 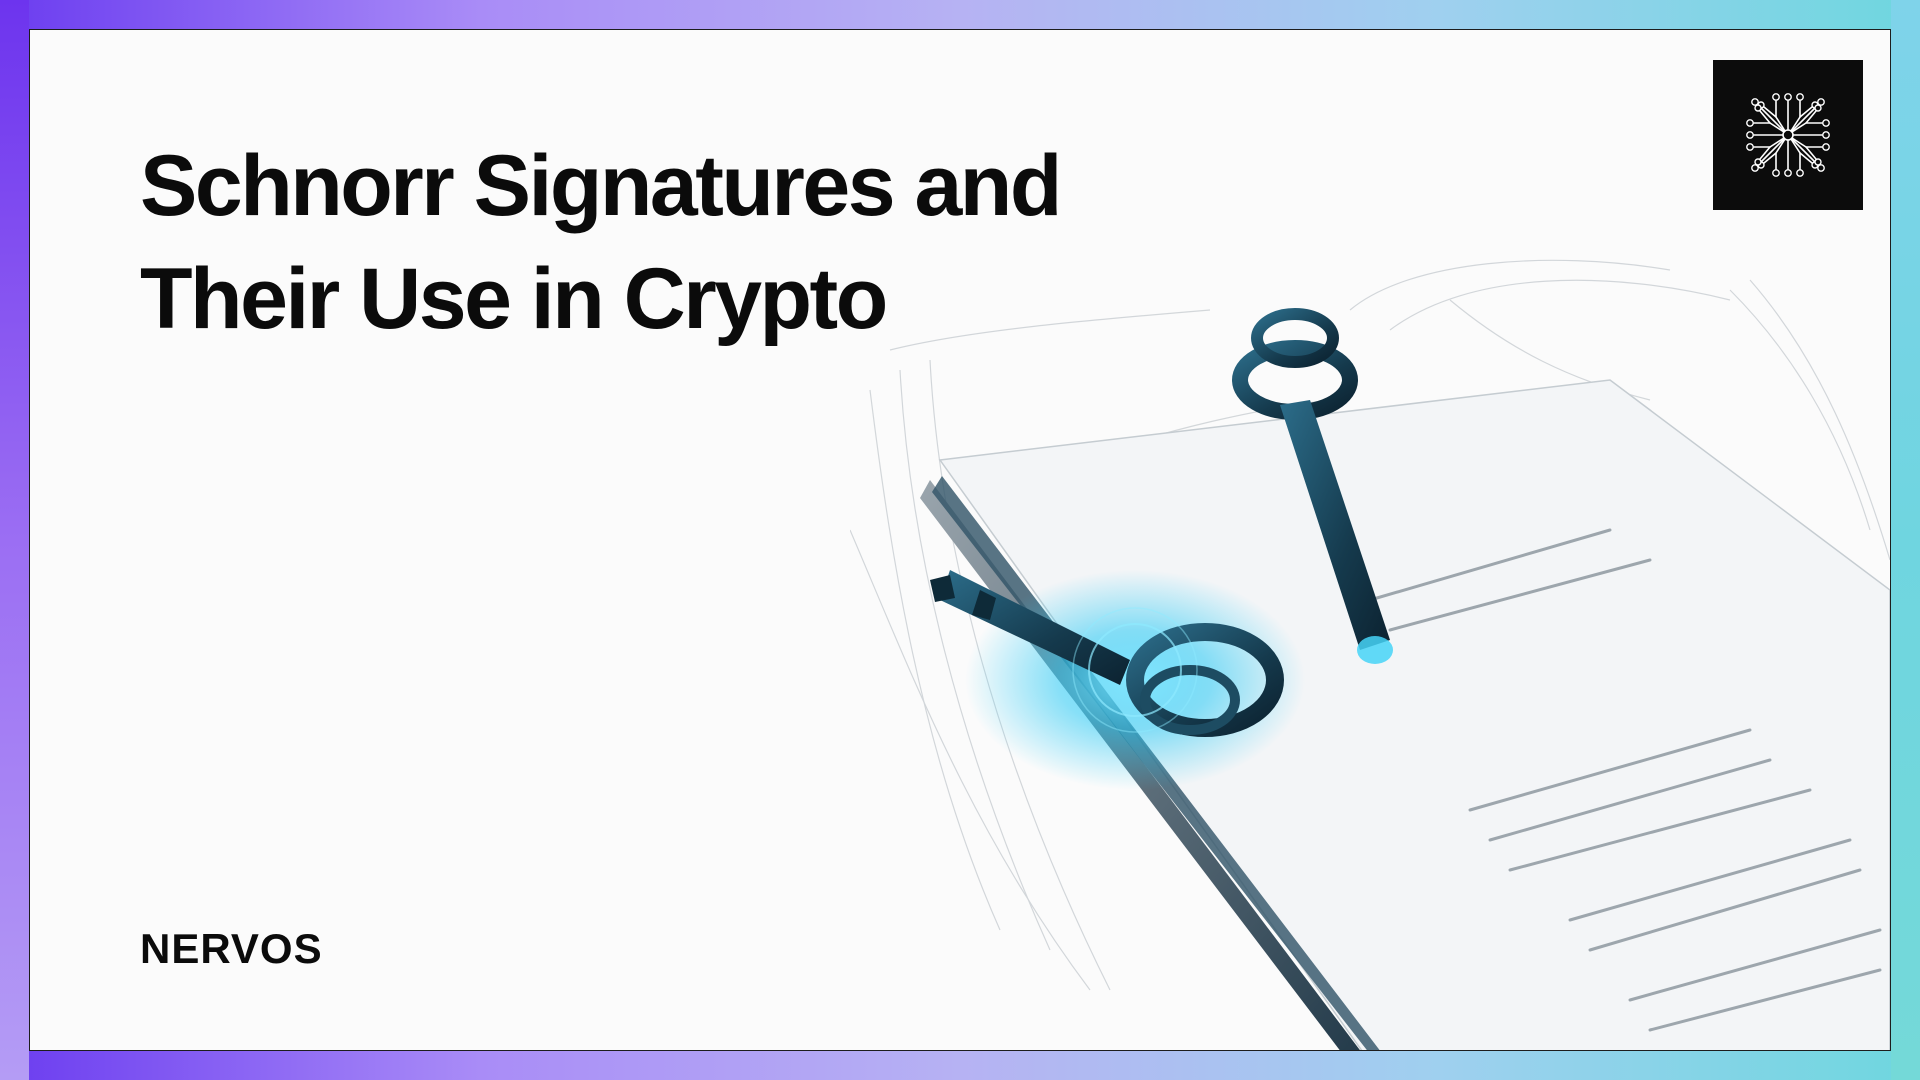 What do you see at coordinates (601, 186) in the screenshot?
I see `title-line-1: Schnorr Signatures and` at bounding box center [601, 186].